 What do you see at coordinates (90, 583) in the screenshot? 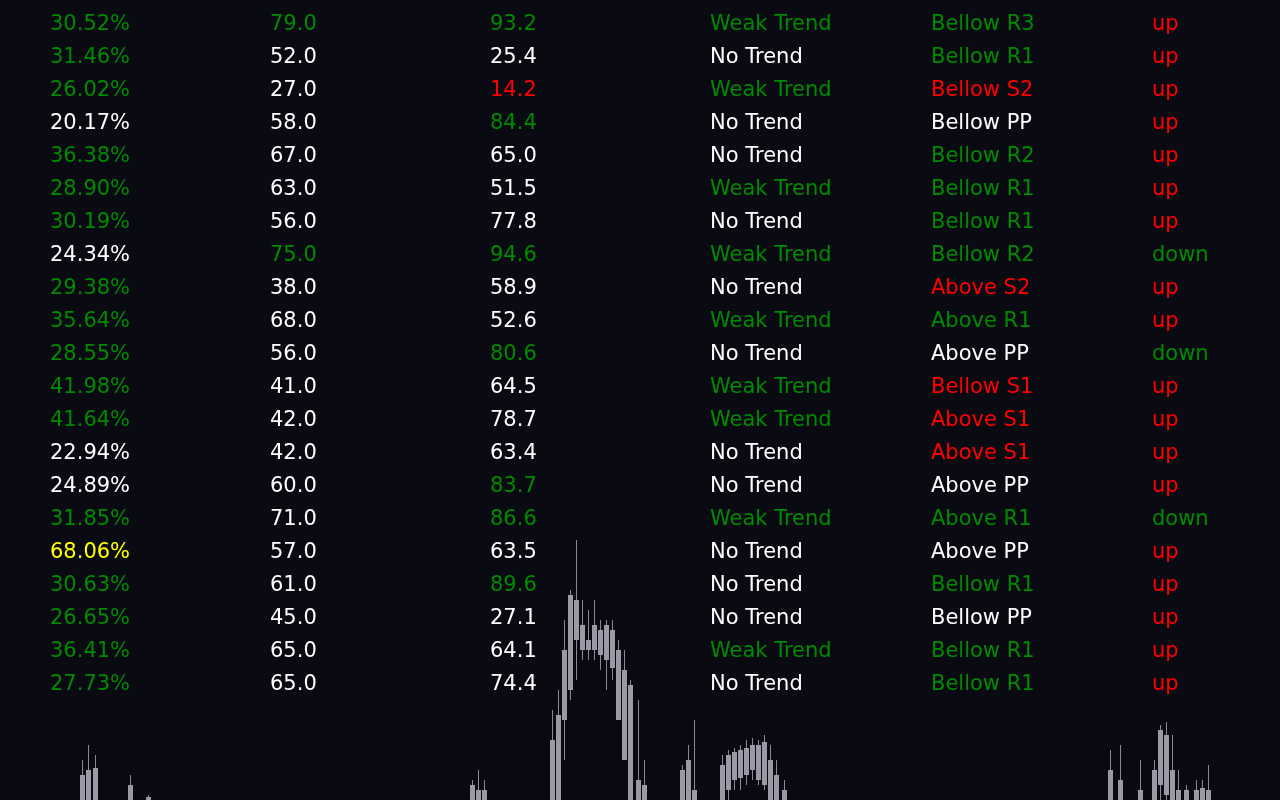
I see `table-cell: 30.63%` at bounding box center [90, 583].